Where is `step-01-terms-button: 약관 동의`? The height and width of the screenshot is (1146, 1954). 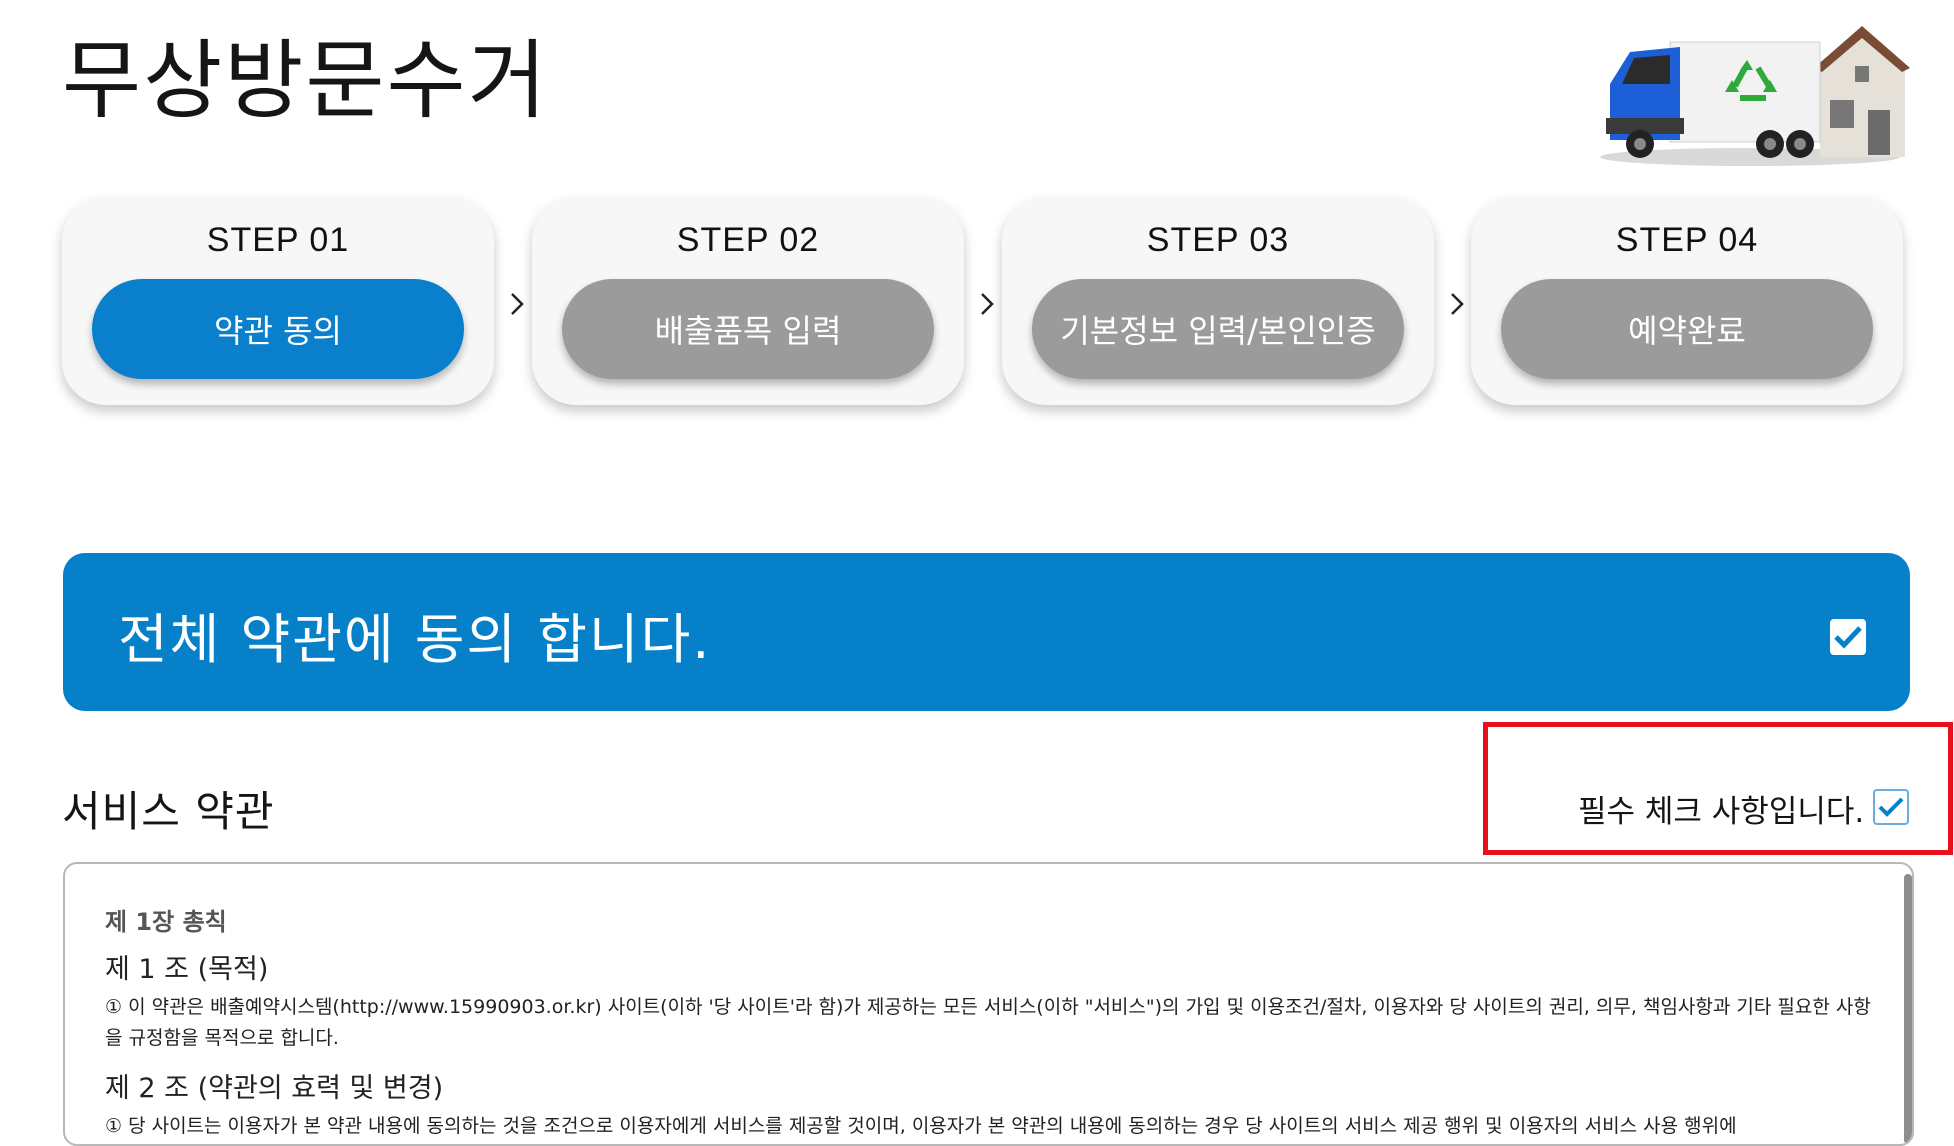
step-01-terms-button: 약관 동의 is located at coordinates (278, 329).